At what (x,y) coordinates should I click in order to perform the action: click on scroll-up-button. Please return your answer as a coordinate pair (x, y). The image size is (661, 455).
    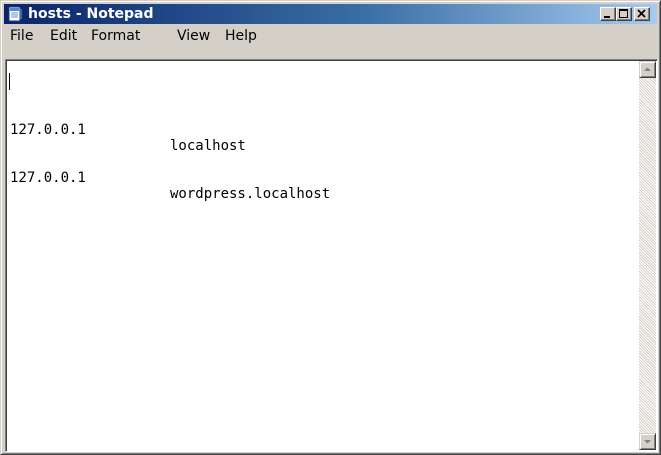
    Looking at the image, I should click on (647, 69).